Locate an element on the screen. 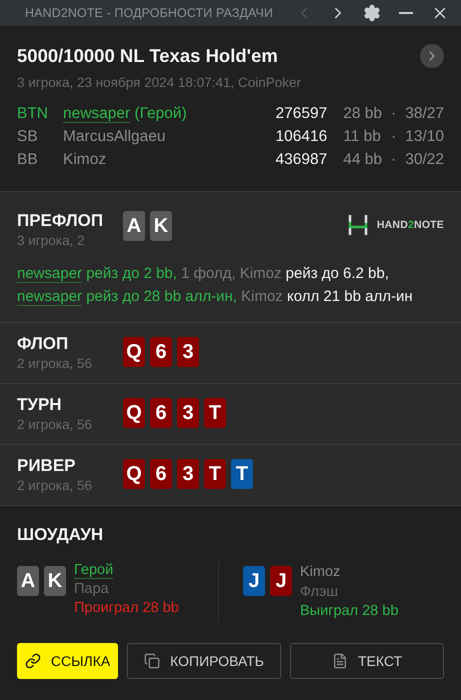 This screenshot has width=461, height=700. player-position: SB is located at coordinates (28, 137).